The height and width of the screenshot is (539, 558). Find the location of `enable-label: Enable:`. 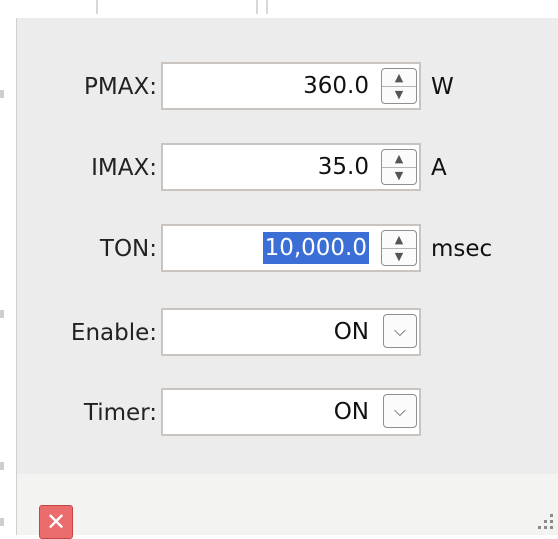

enable-label: Enable: is located at coordinates (113, 333).